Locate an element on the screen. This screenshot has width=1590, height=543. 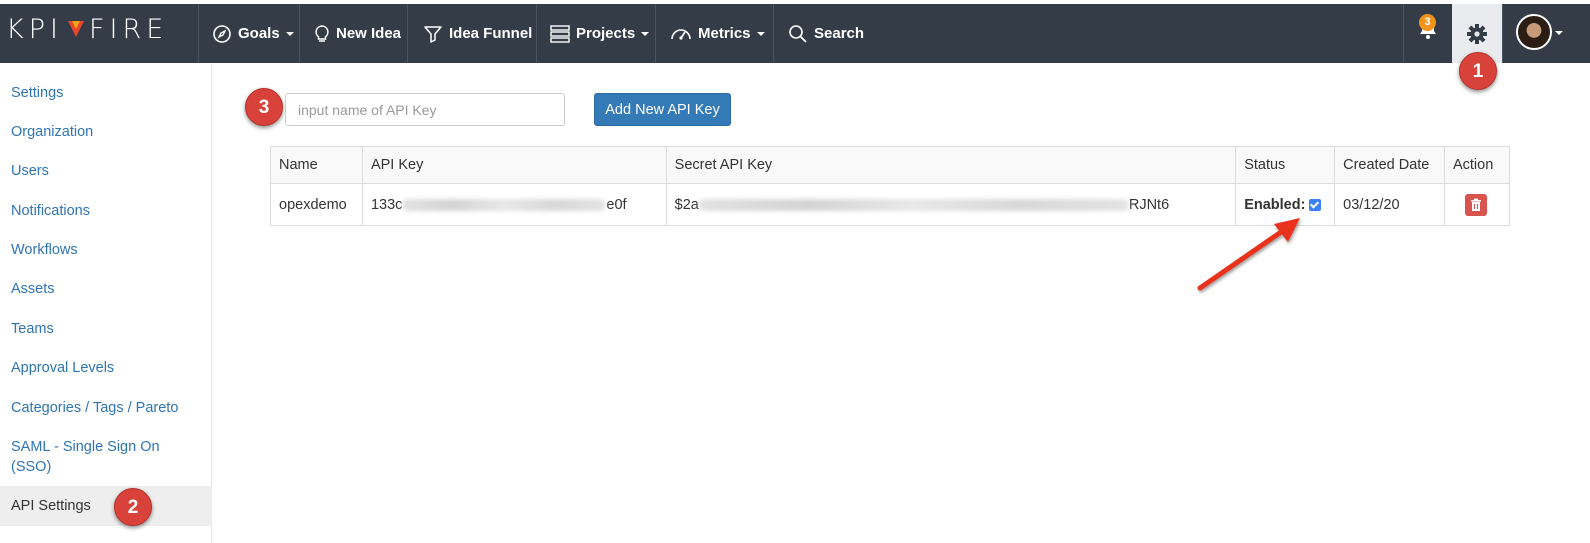
secret-key-cell: $2a RJNt6 is located at coordinates (951, 204).